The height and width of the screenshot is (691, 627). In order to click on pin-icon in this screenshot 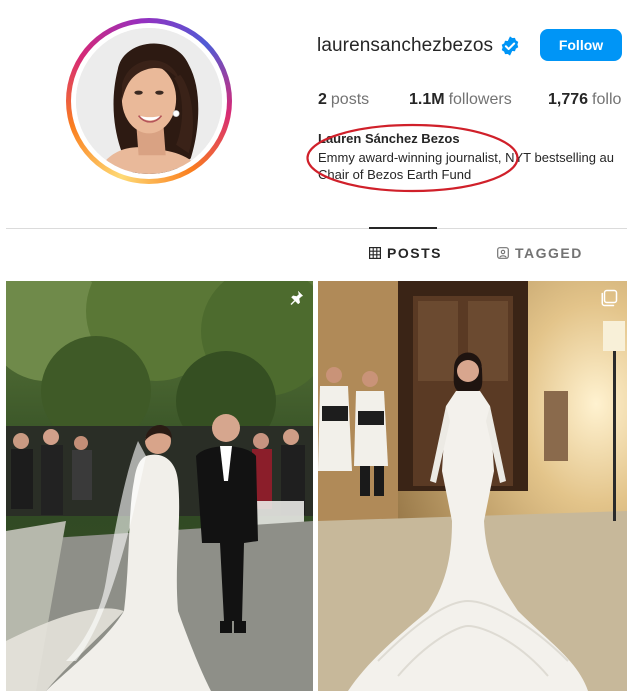, I will do `click(296, 298)`.